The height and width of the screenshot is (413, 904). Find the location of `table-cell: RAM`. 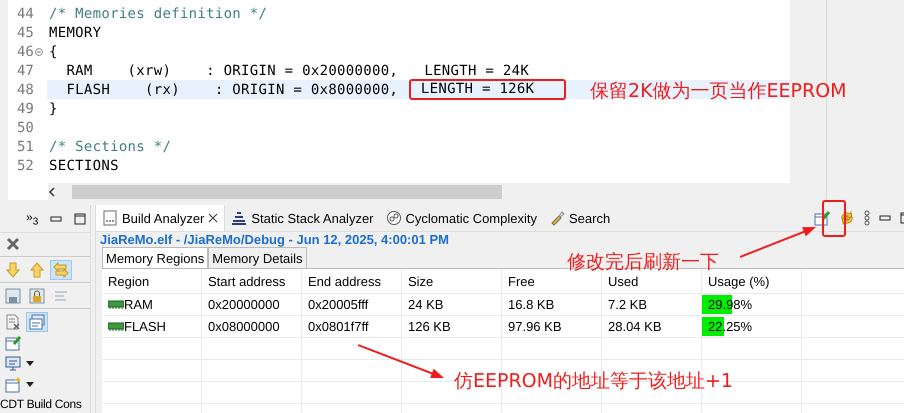

table-cell: RAM is located at coordinates (138, 304).